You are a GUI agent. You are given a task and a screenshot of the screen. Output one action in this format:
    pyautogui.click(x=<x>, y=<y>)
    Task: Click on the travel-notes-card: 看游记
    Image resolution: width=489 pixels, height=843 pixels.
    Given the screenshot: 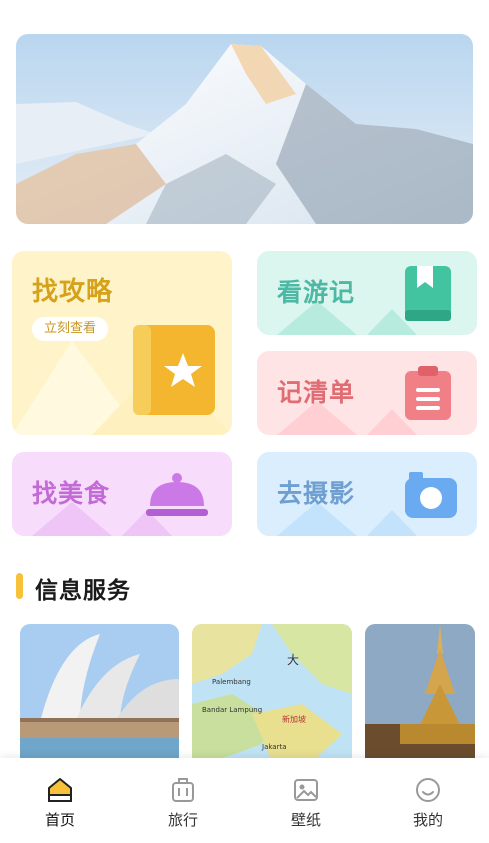 What is the action you would take?
    pyautogui.click(x=367, y=293)
    